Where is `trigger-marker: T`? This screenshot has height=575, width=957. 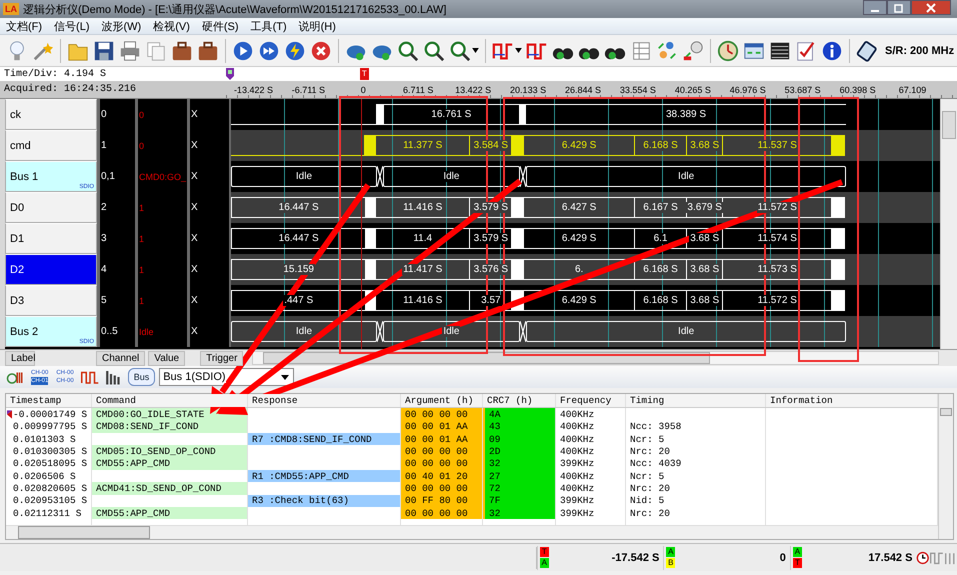
trigger-marker: T is located at coordinates (364, 74).